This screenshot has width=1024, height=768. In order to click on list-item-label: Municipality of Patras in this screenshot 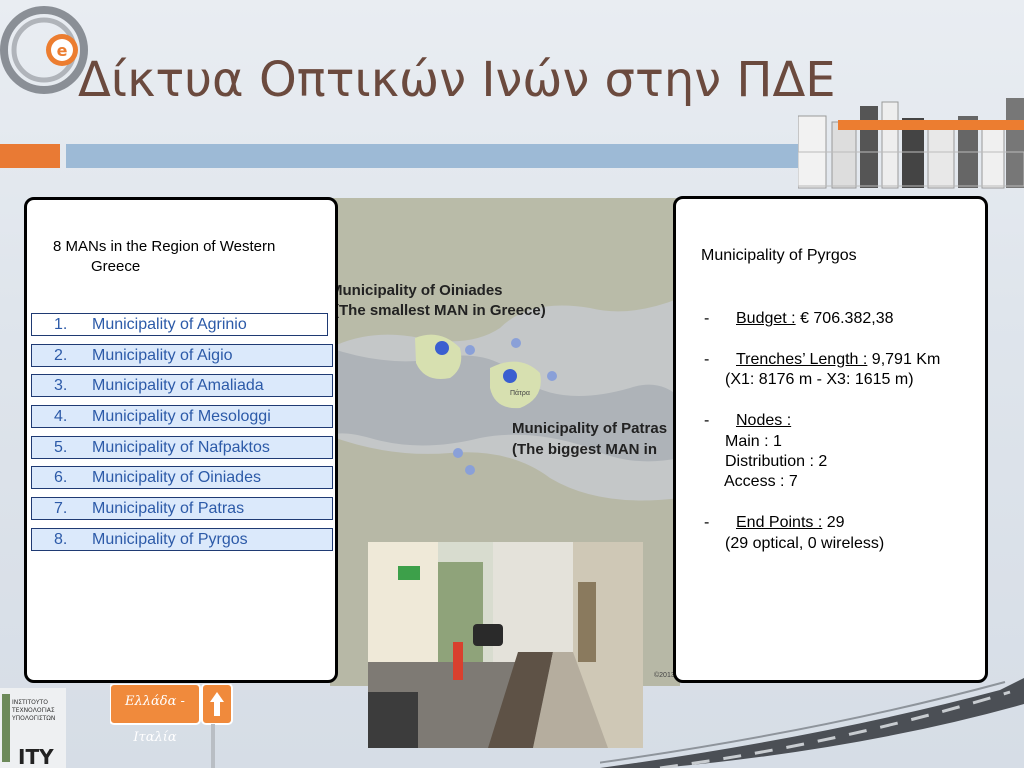, I will do `click(168, 509)`.